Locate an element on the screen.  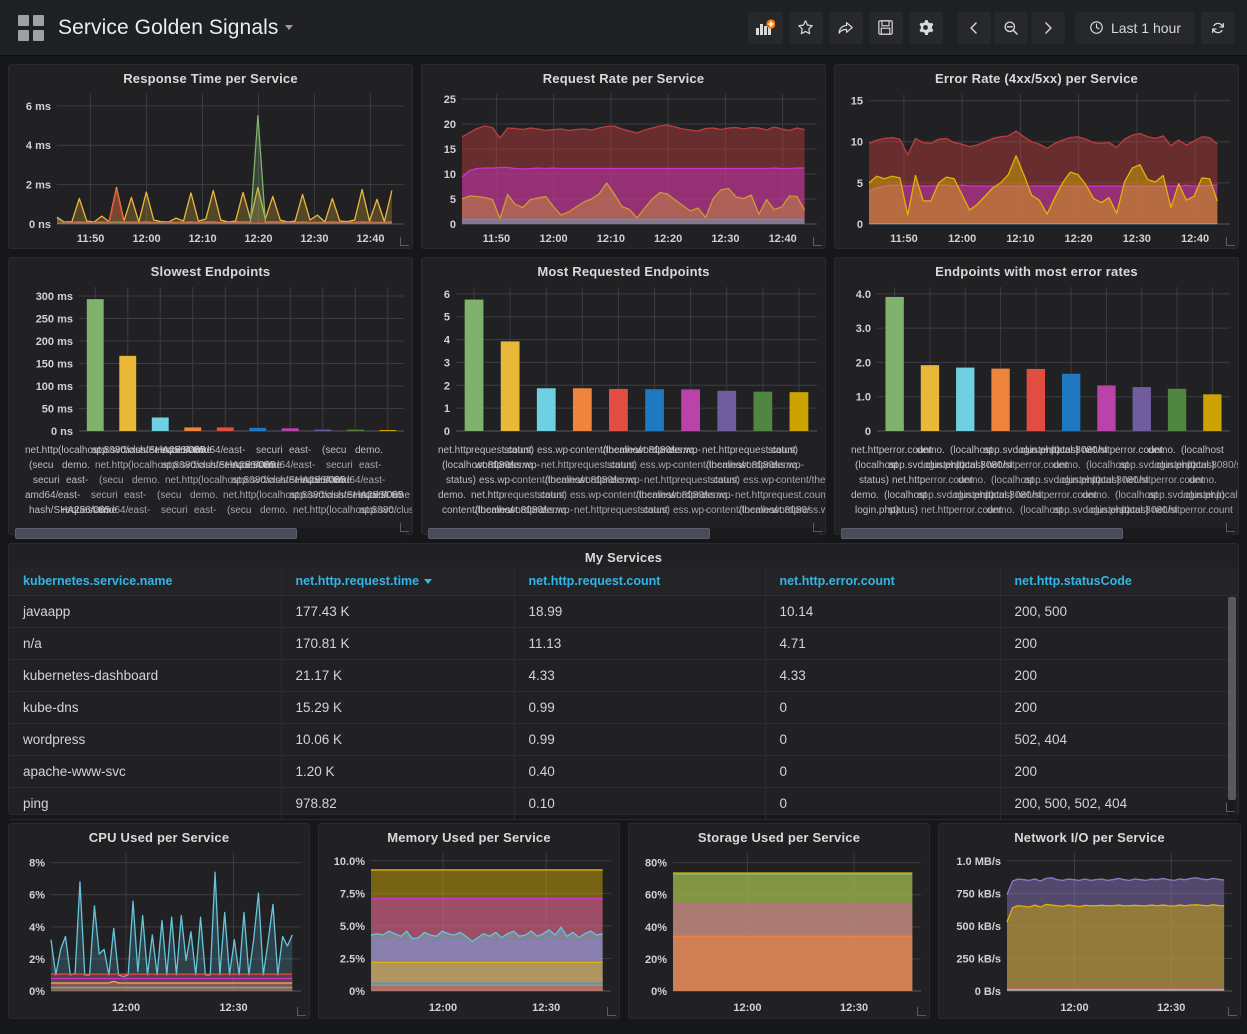
graph-most-errors: 0 1.0 2.0 3.0 4.0 is located at coordinates (1036, 361).